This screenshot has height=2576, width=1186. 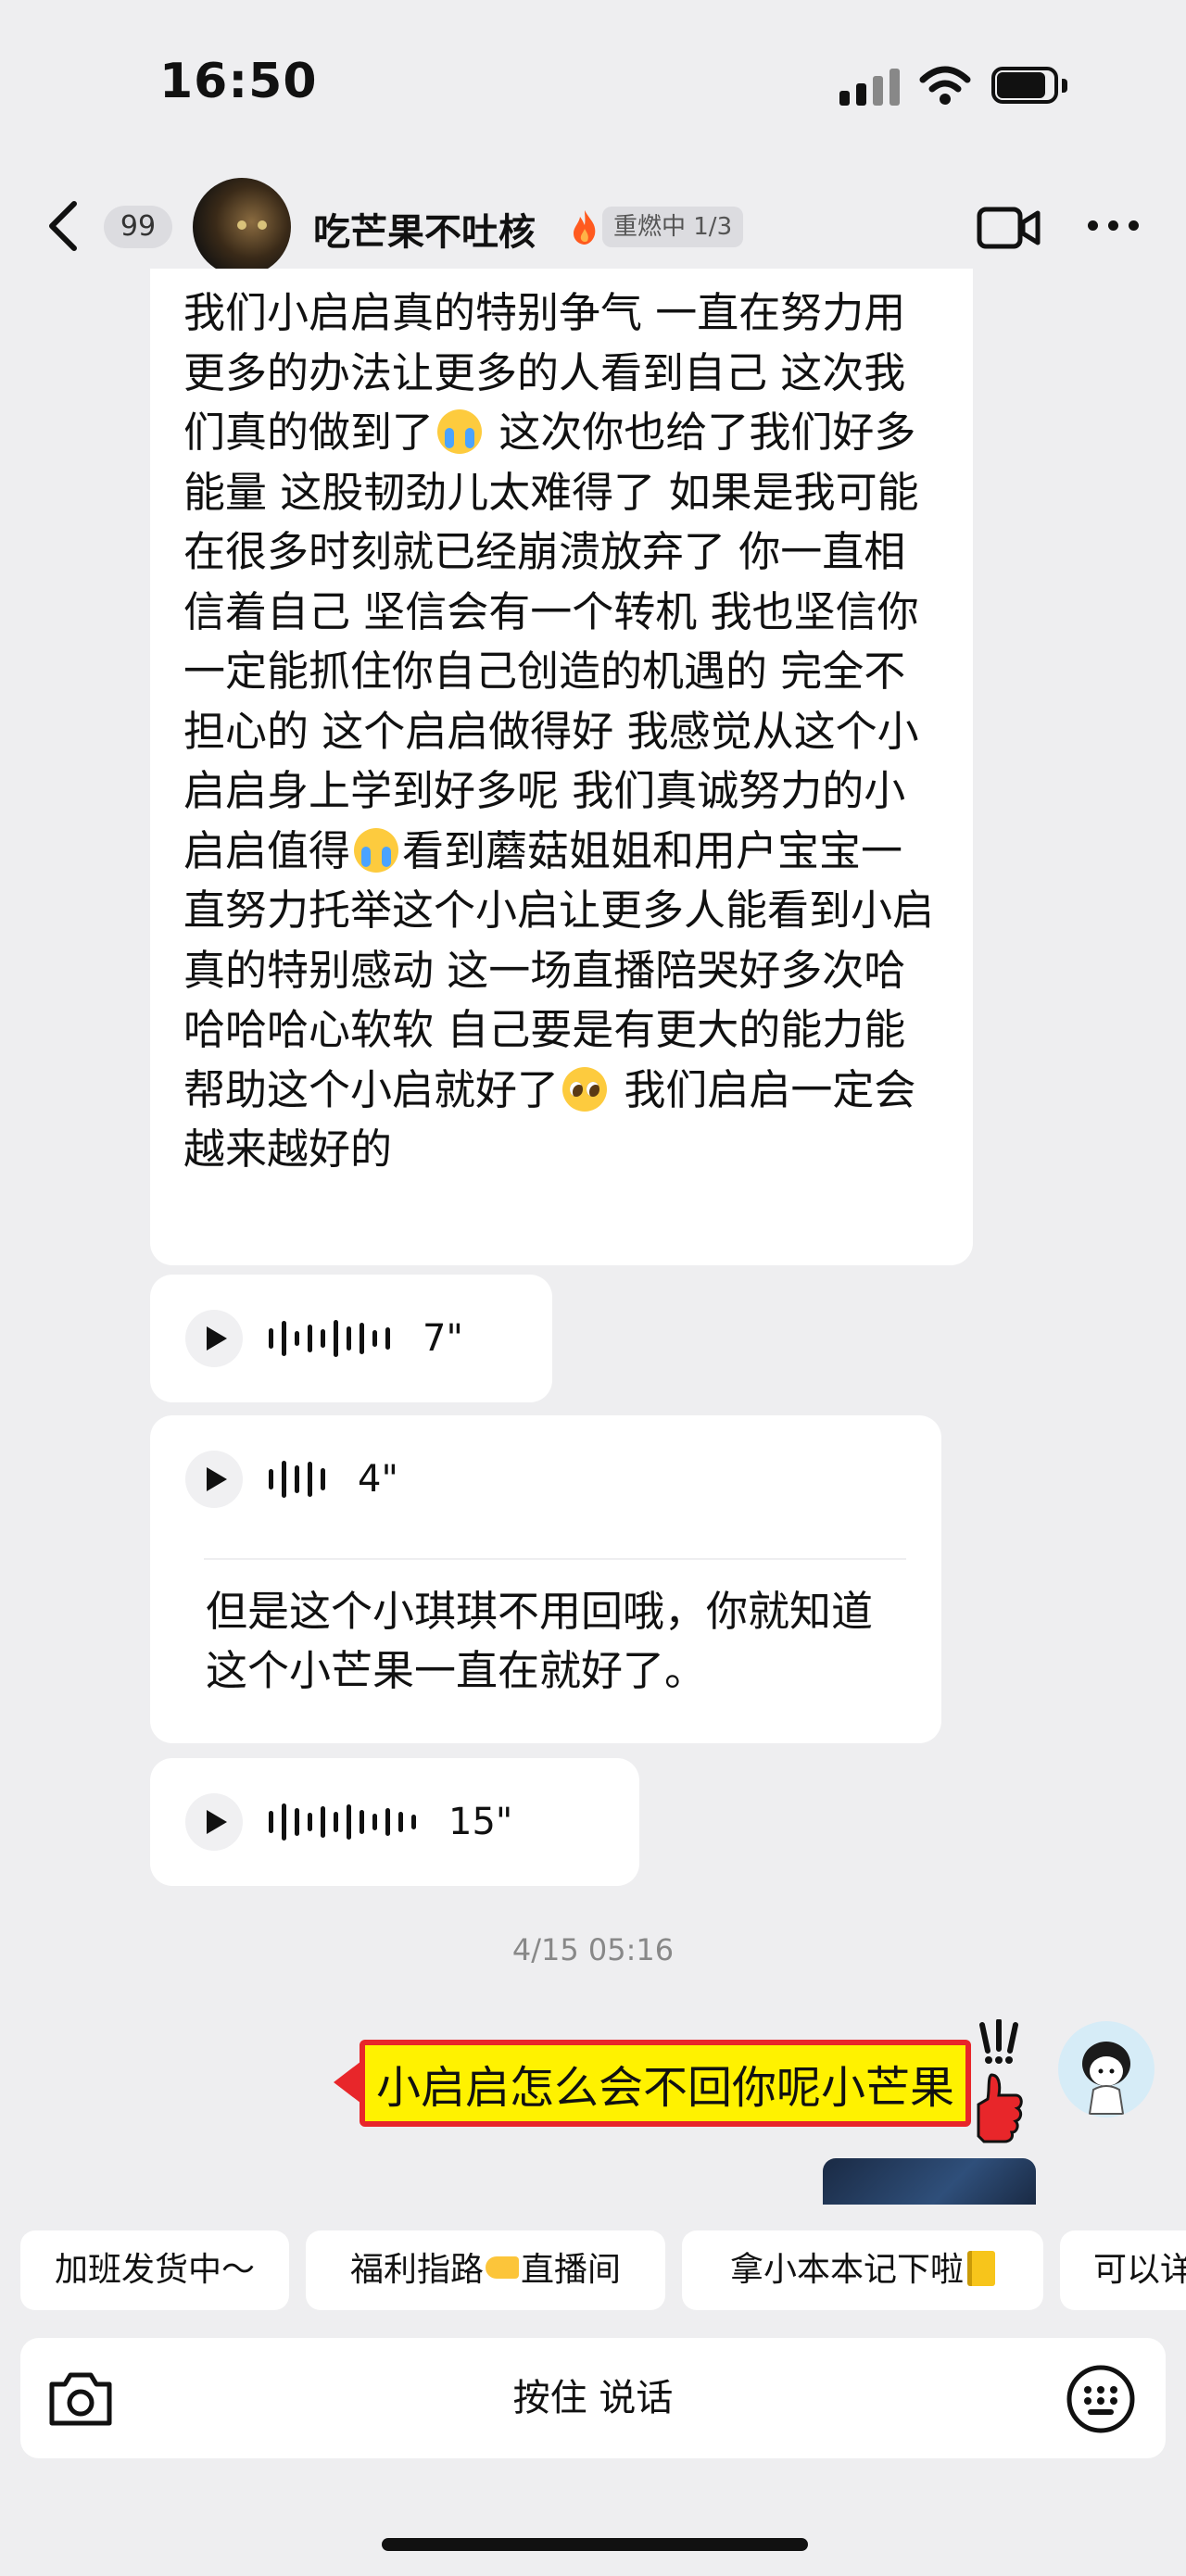 What do you see at coordinates (1000, 2108) in the screenshot?
I see `thumbs-up-icon` at bounding box center [1000, 2108].